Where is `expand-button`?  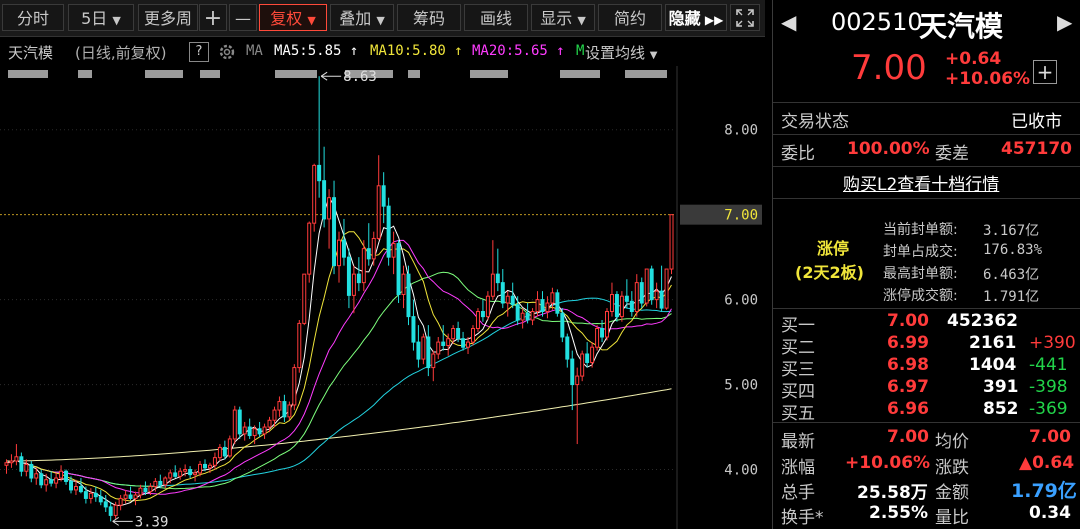 expand-button is located at coordinates (745, 17).